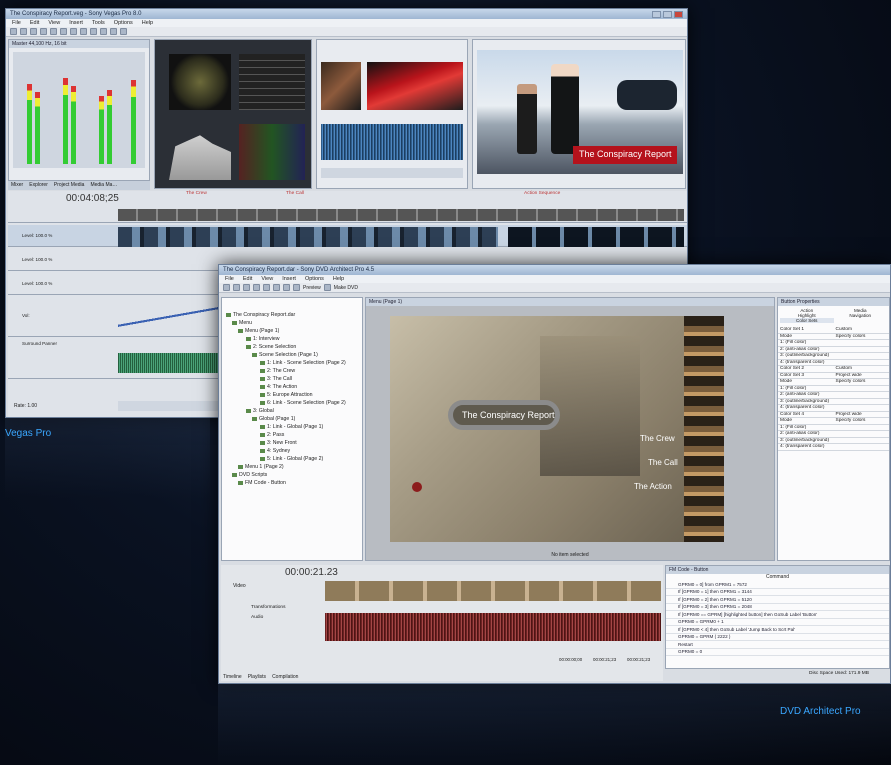  I want to click on preview-icon, so click(296, 287).